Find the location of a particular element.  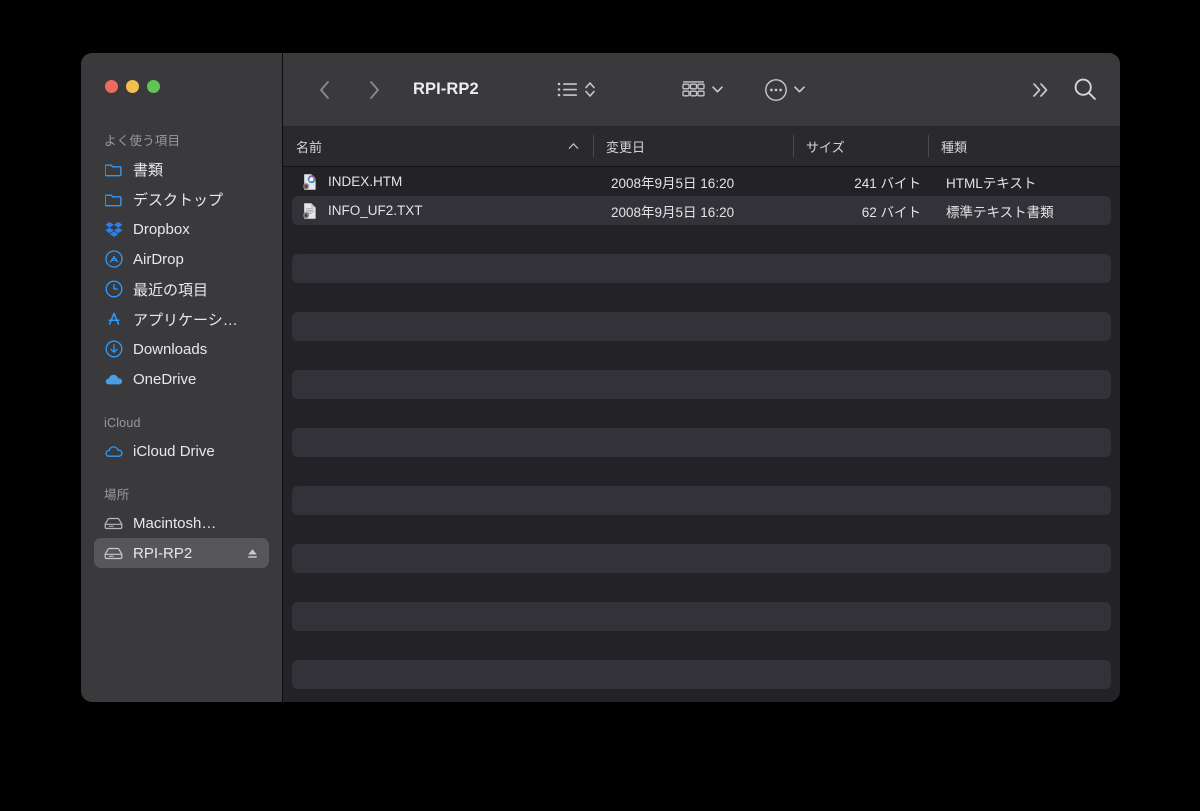

sidebar-item-label: iCloud Drive is located at coordinates (174, 451).